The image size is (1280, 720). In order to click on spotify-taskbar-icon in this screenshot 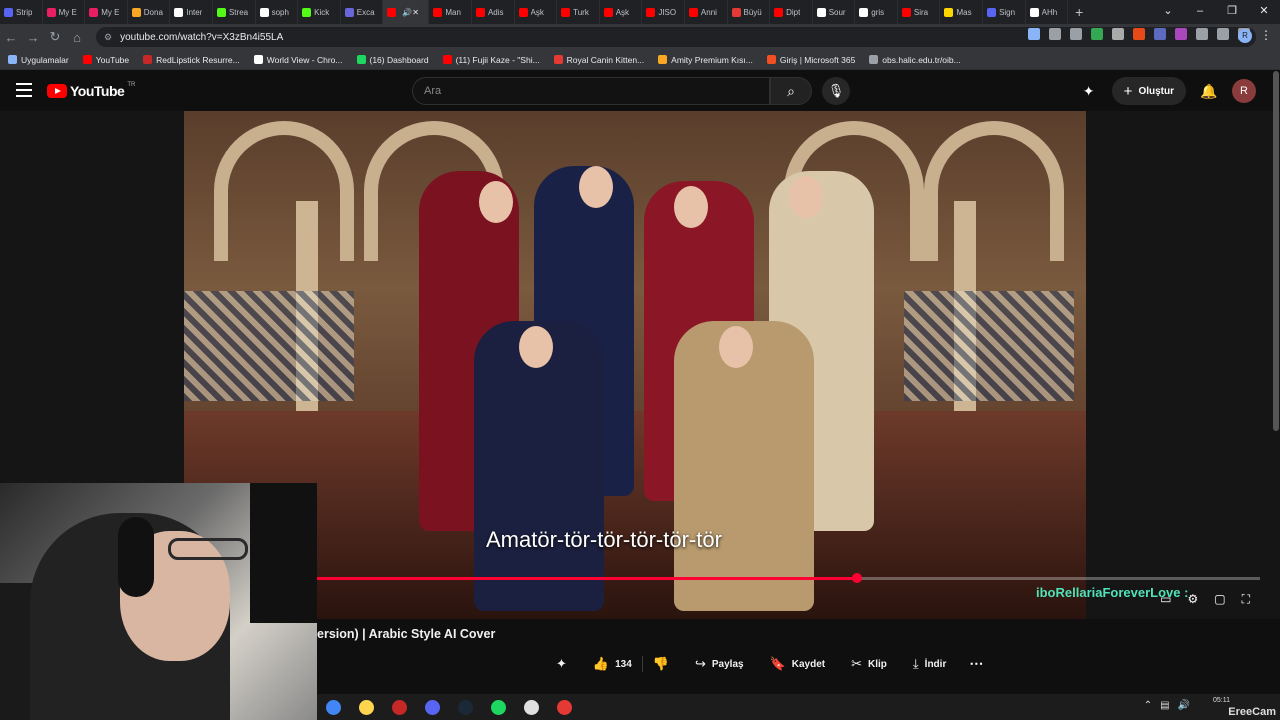, I will do `click(498, 707)`.